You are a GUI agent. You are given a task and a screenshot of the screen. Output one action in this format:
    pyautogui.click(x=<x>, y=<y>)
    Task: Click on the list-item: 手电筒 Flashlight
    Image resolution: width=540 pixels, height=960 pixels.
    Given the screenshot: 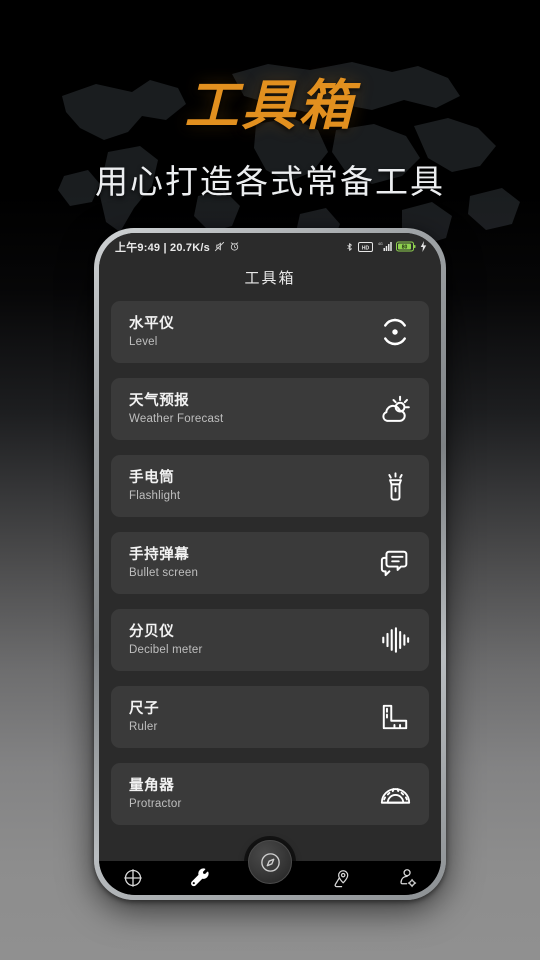 What is the action you would take?
    pyautogui.click(x=270, y=486)
    